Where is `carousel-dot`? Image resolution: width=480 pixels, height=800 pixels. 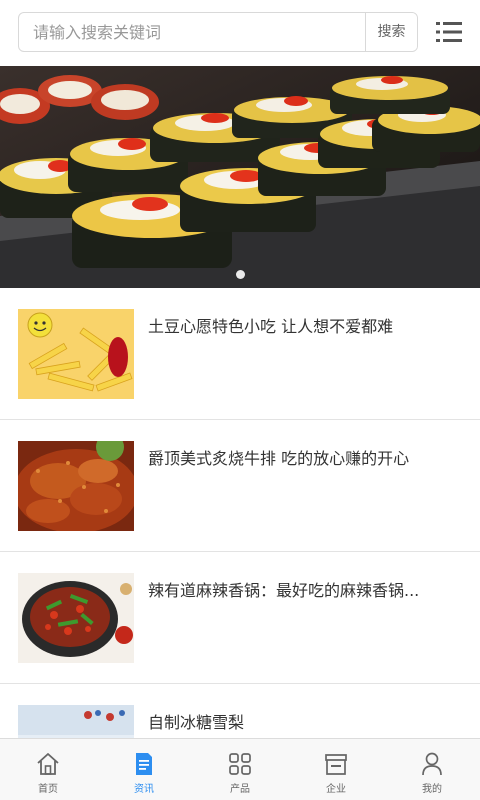 carousel-dot is located at coordinates (240, 274).